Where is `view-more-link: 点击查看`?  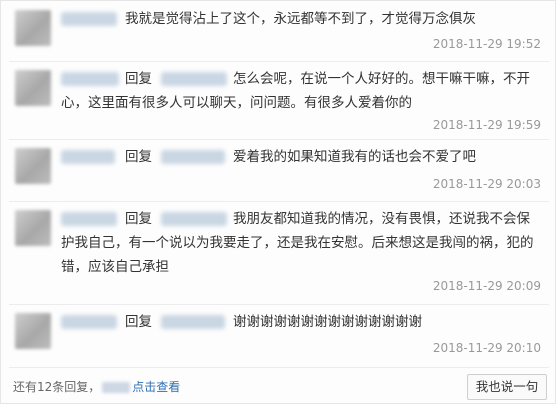 view-more-link: 点击查看 is located at coordinates (156, 387).